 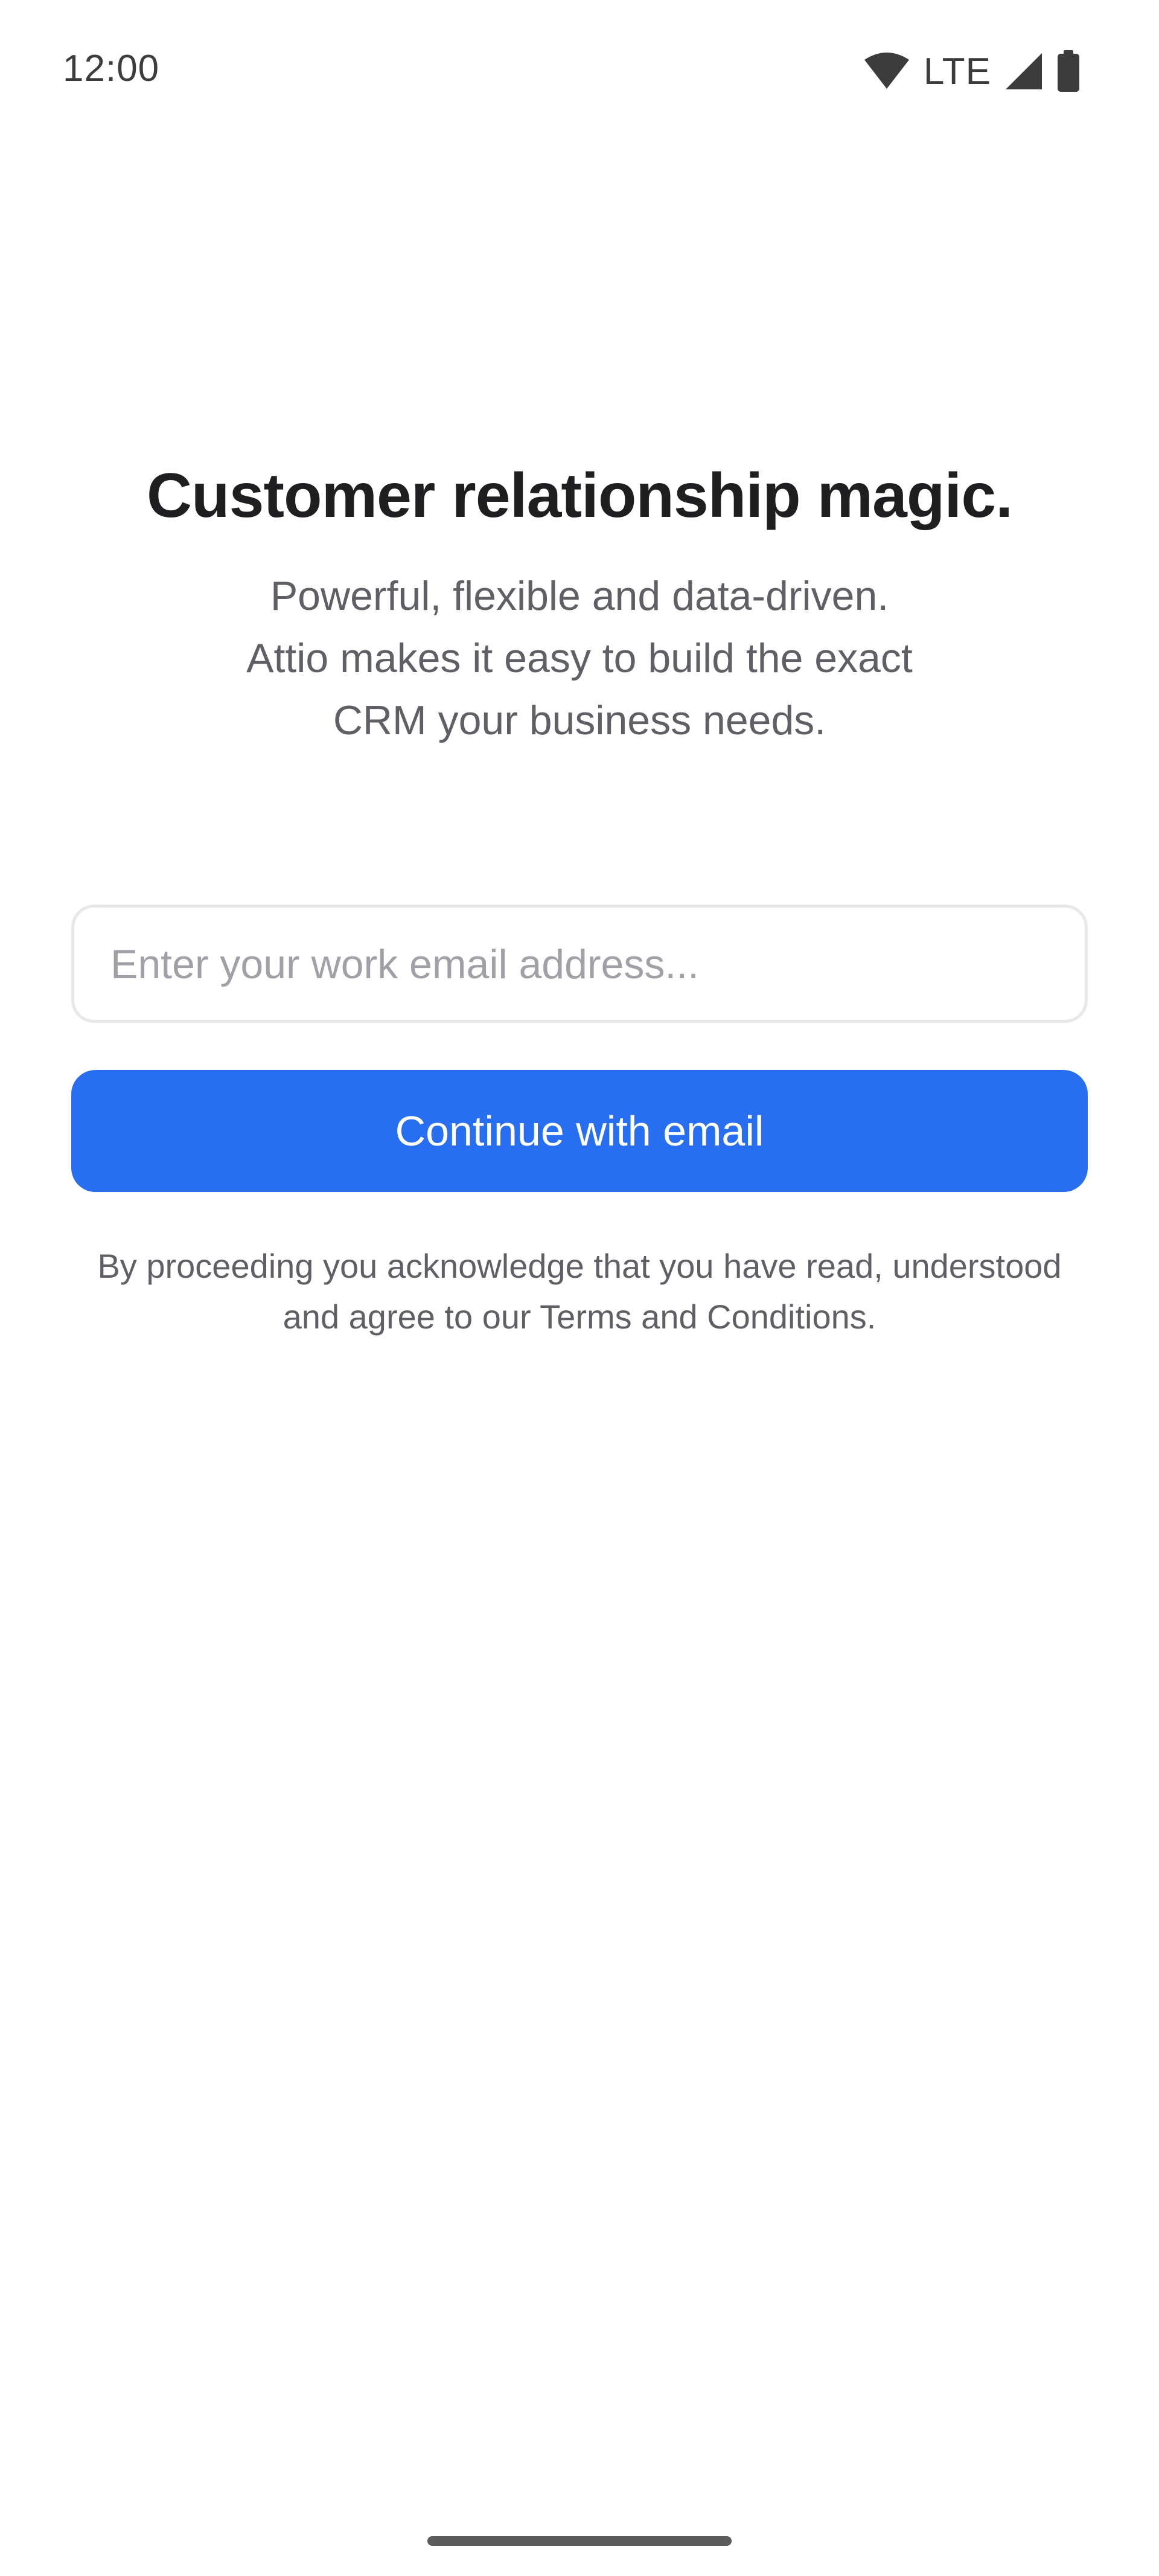 I want to click on status-icons: LTE, so click(x=972, y=71).